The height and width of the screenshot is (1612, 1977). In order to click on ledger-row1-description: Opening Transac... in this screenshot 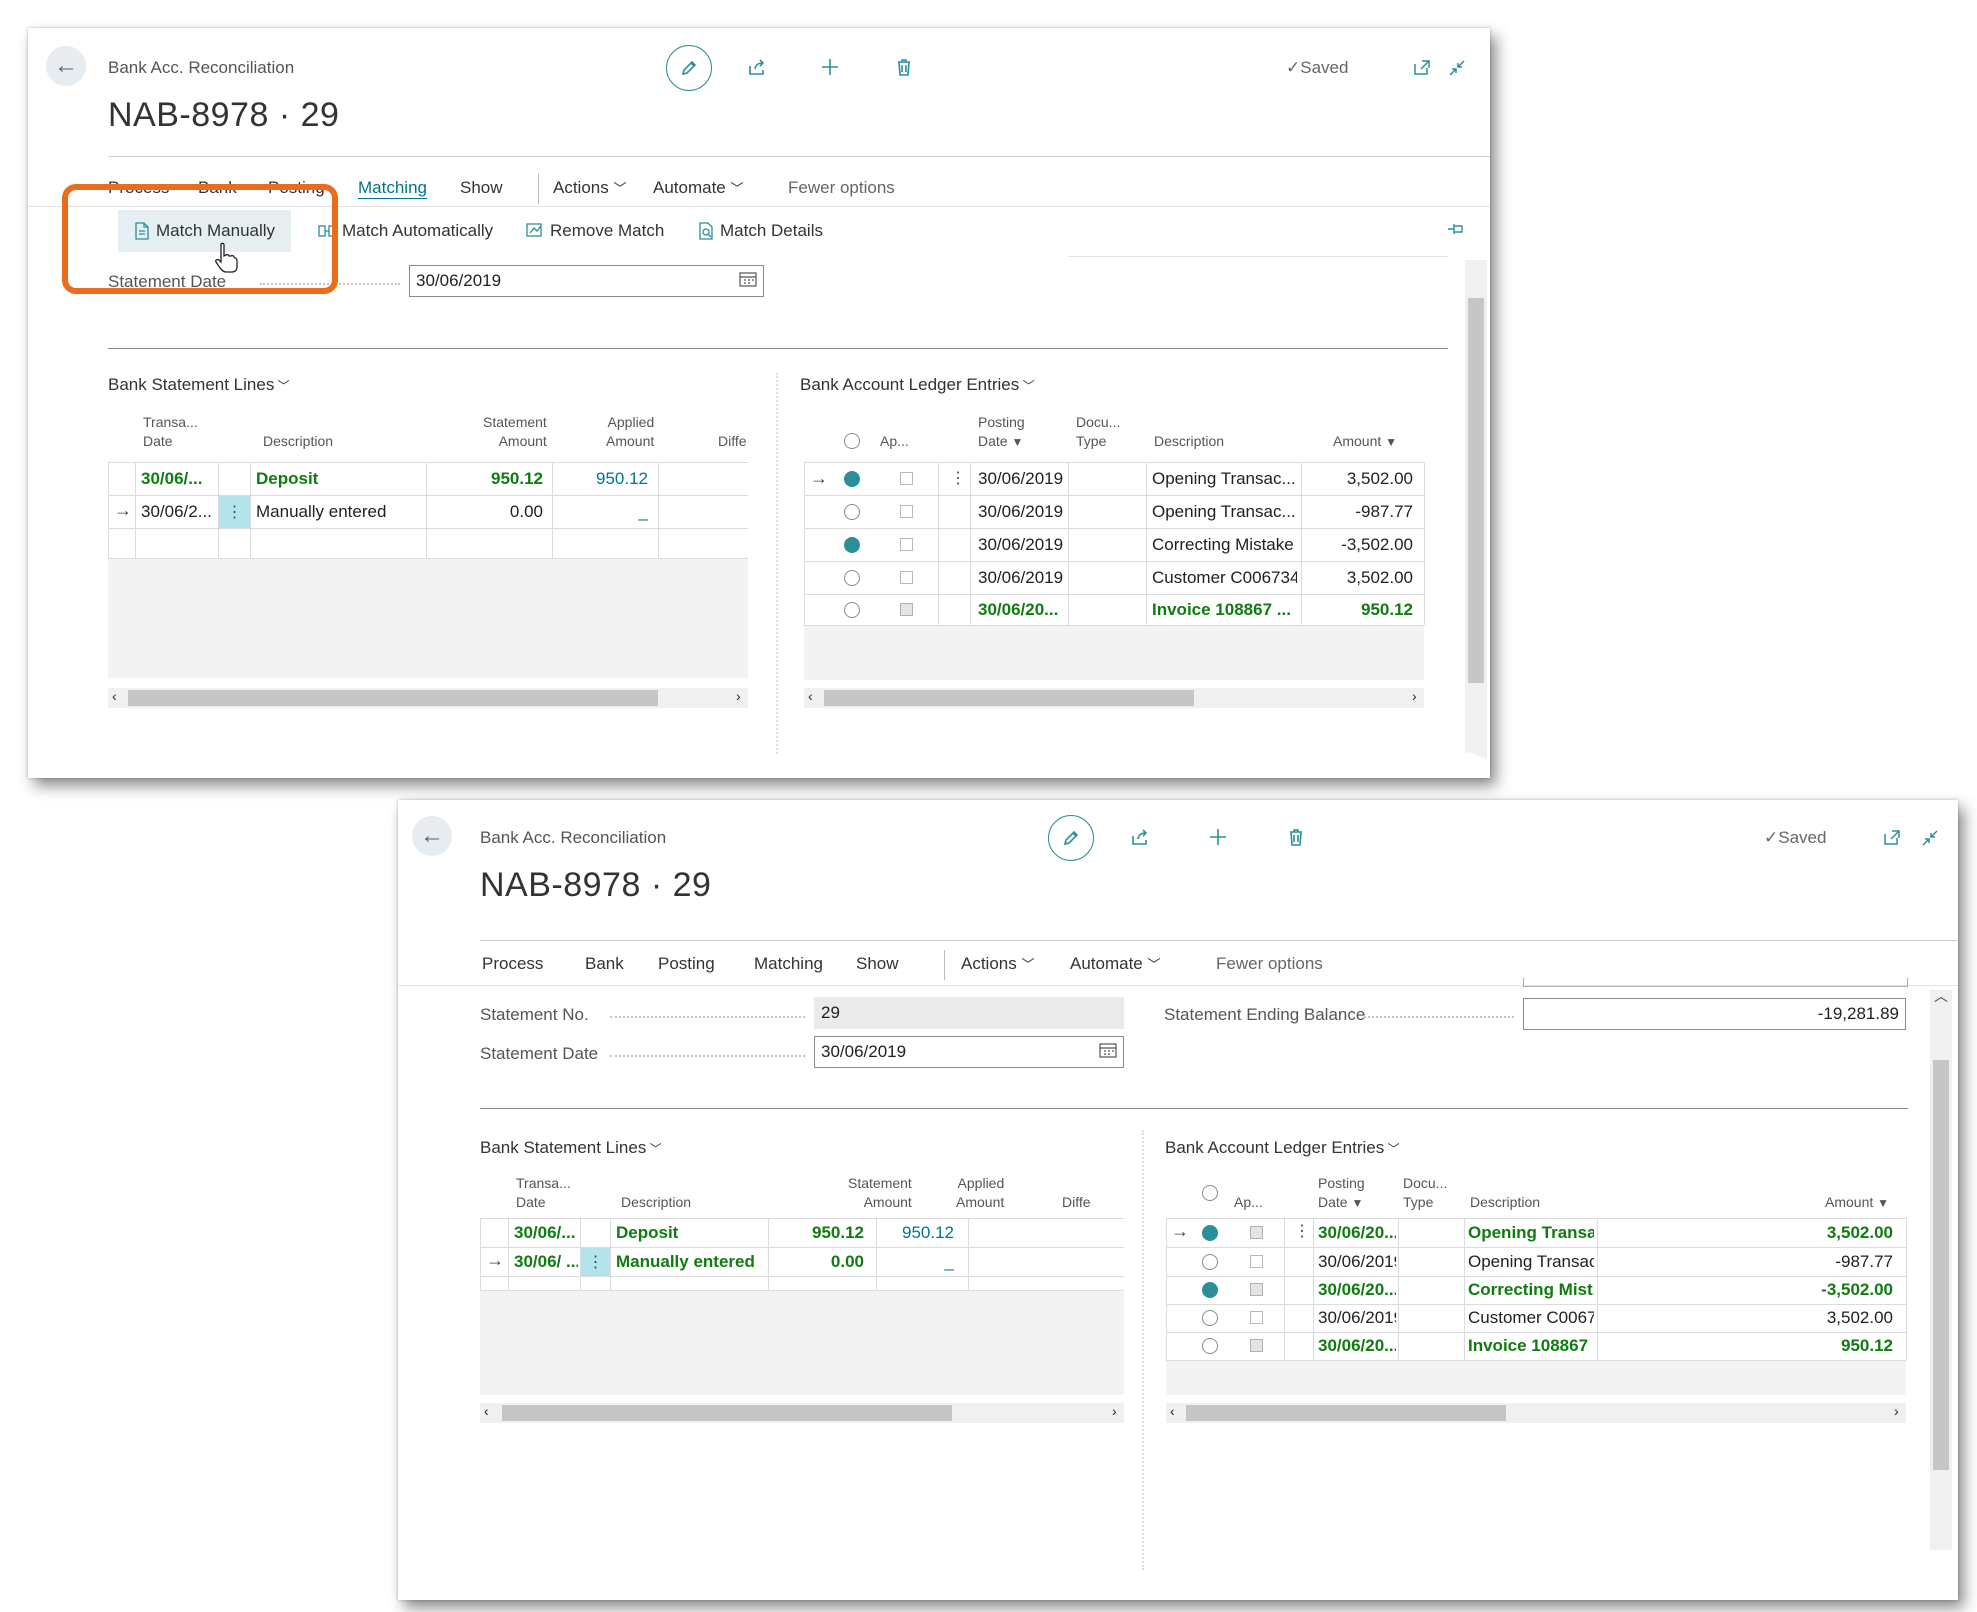, I will do `click(1224, 479)`.